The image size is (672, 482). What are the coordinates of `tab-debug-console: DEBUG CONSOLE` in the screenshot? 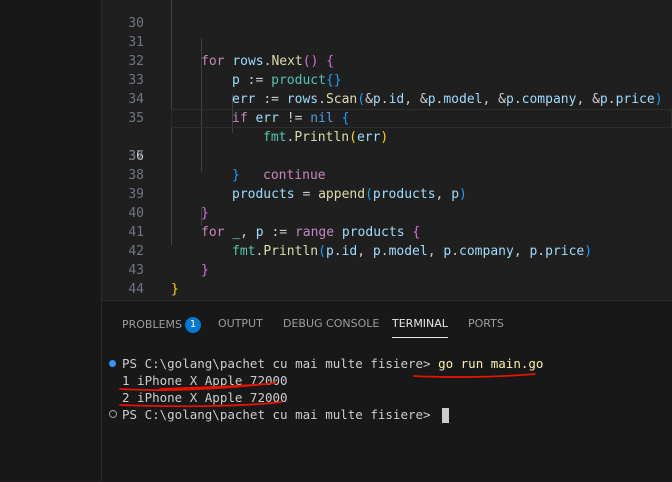 It's located at (331, 323).